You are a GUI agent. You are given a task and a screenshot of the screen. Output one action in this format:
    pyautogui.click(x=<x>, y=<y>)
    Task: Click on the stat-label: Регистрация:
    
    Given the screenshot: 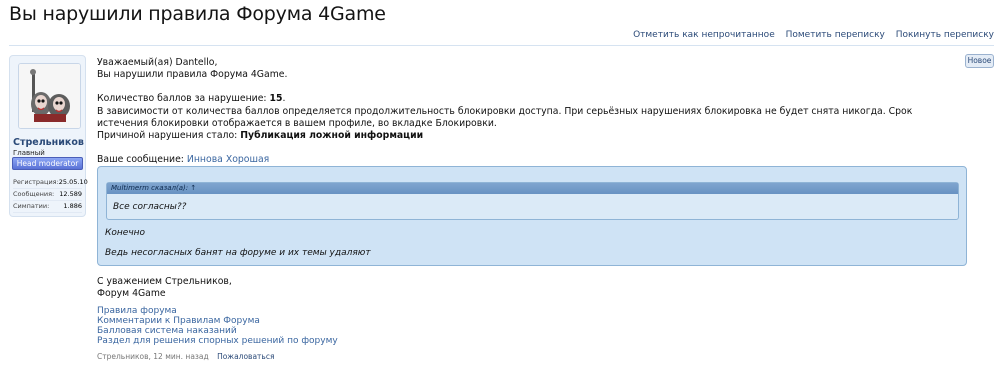 What is the action you would take?
    pyautogui.click(x=36, y=182)
    